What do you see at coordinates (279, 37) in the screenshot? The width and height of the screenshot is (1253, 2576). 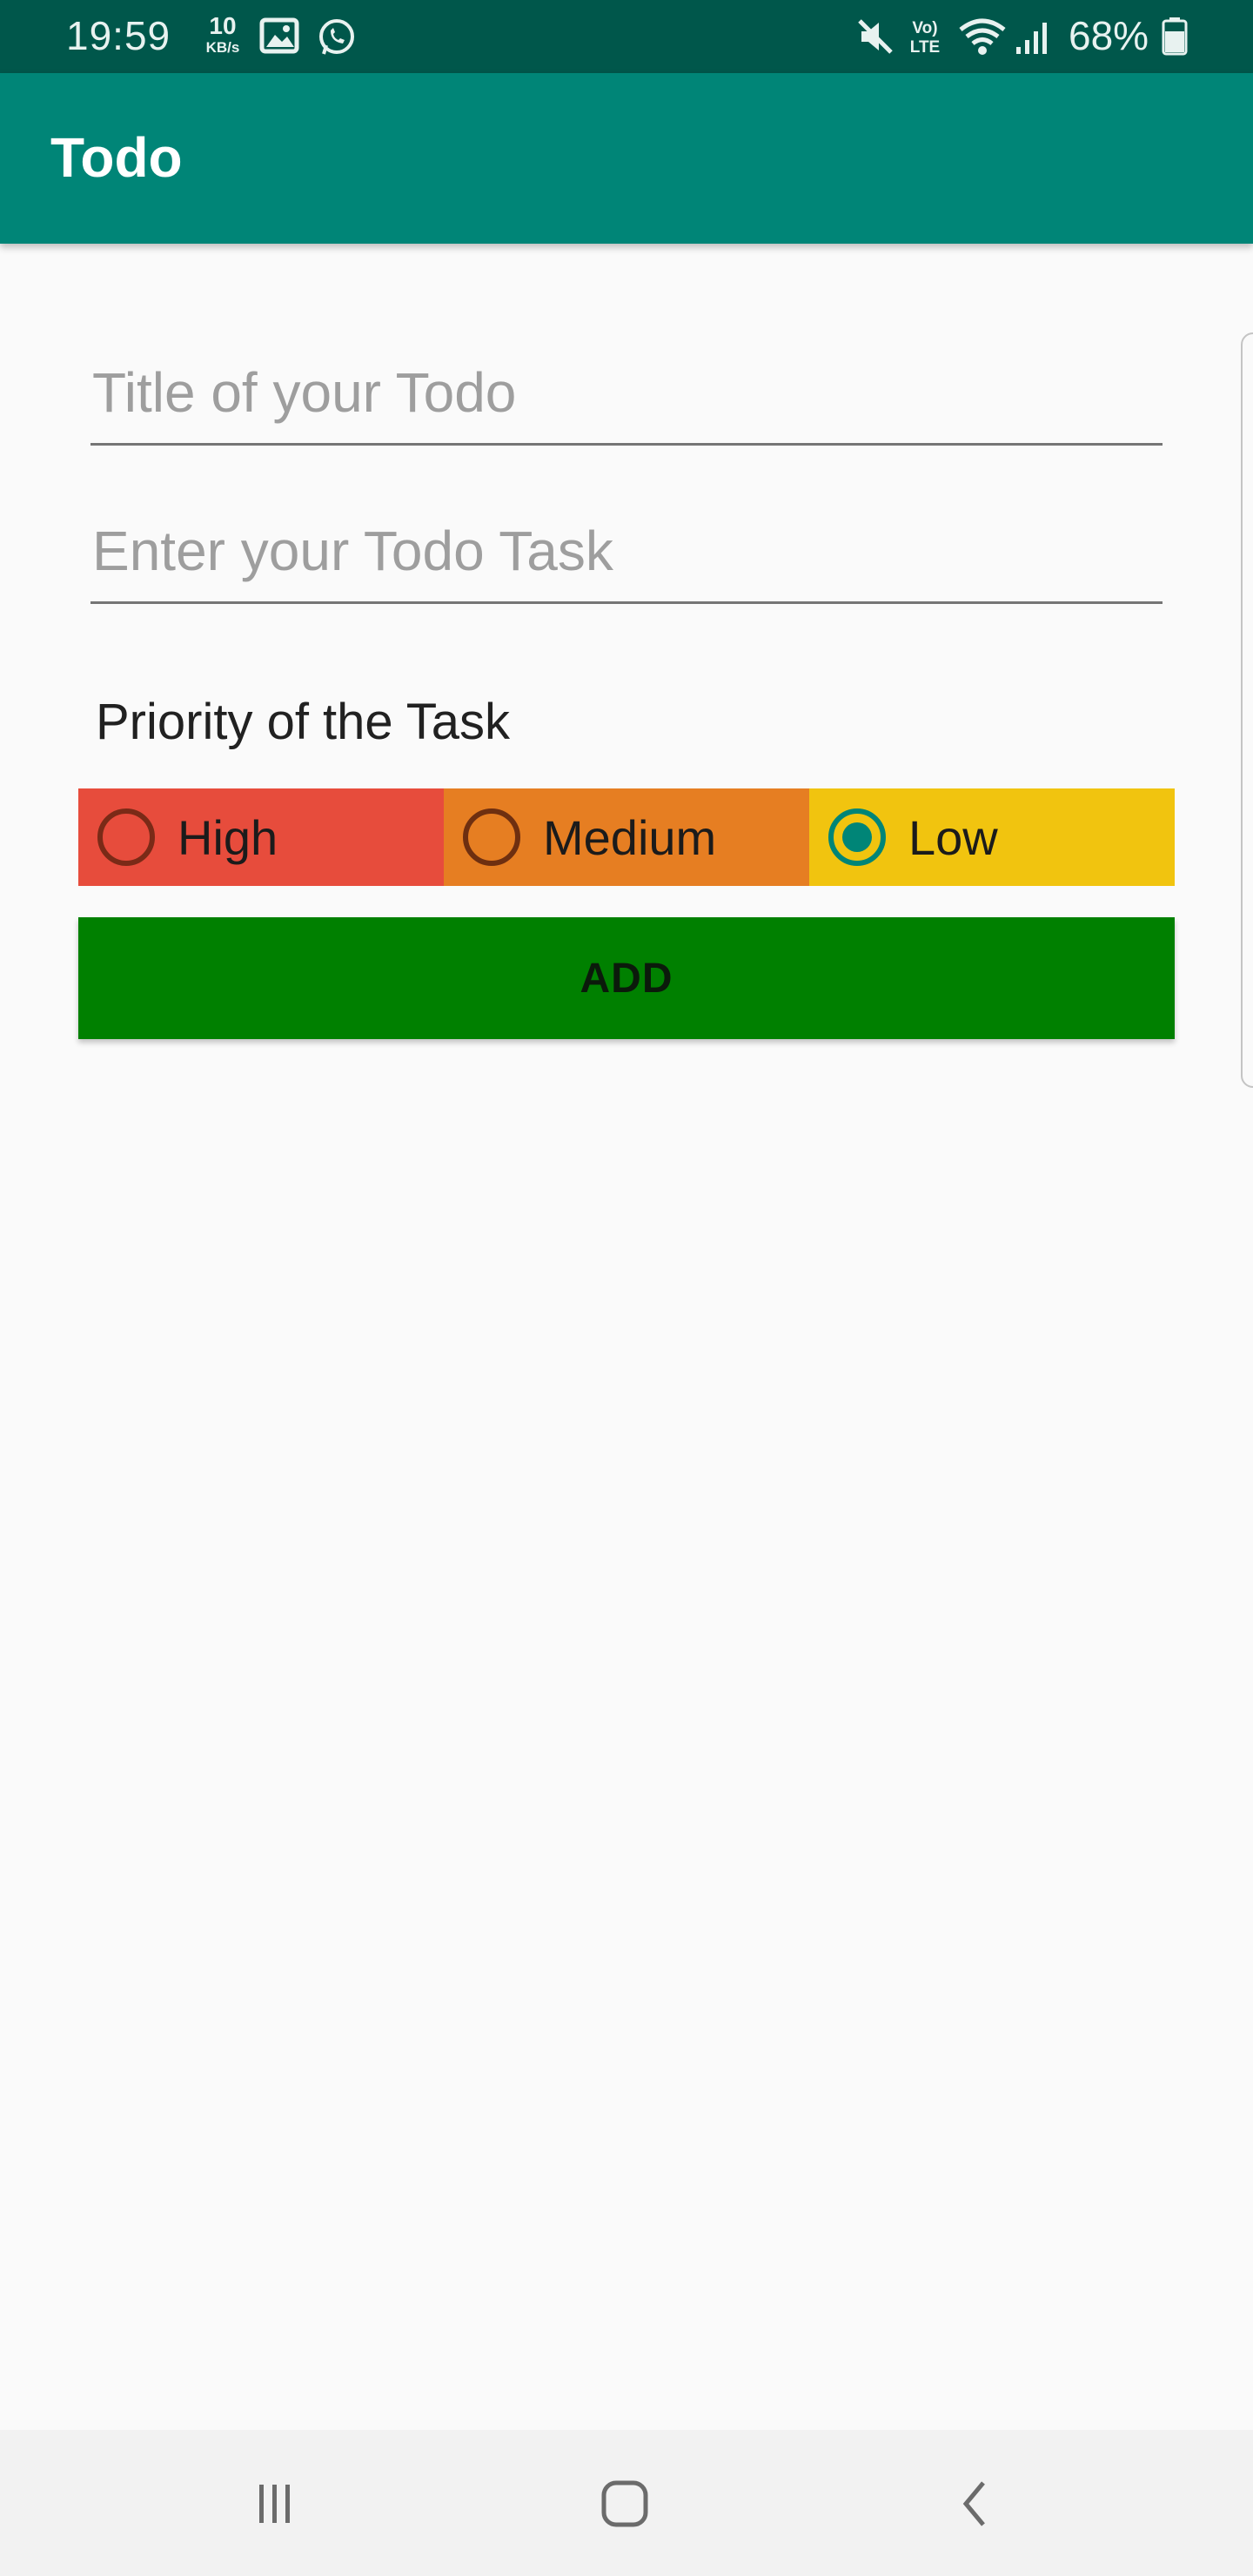 I see `image-icon` at bounding box center [279, 37].